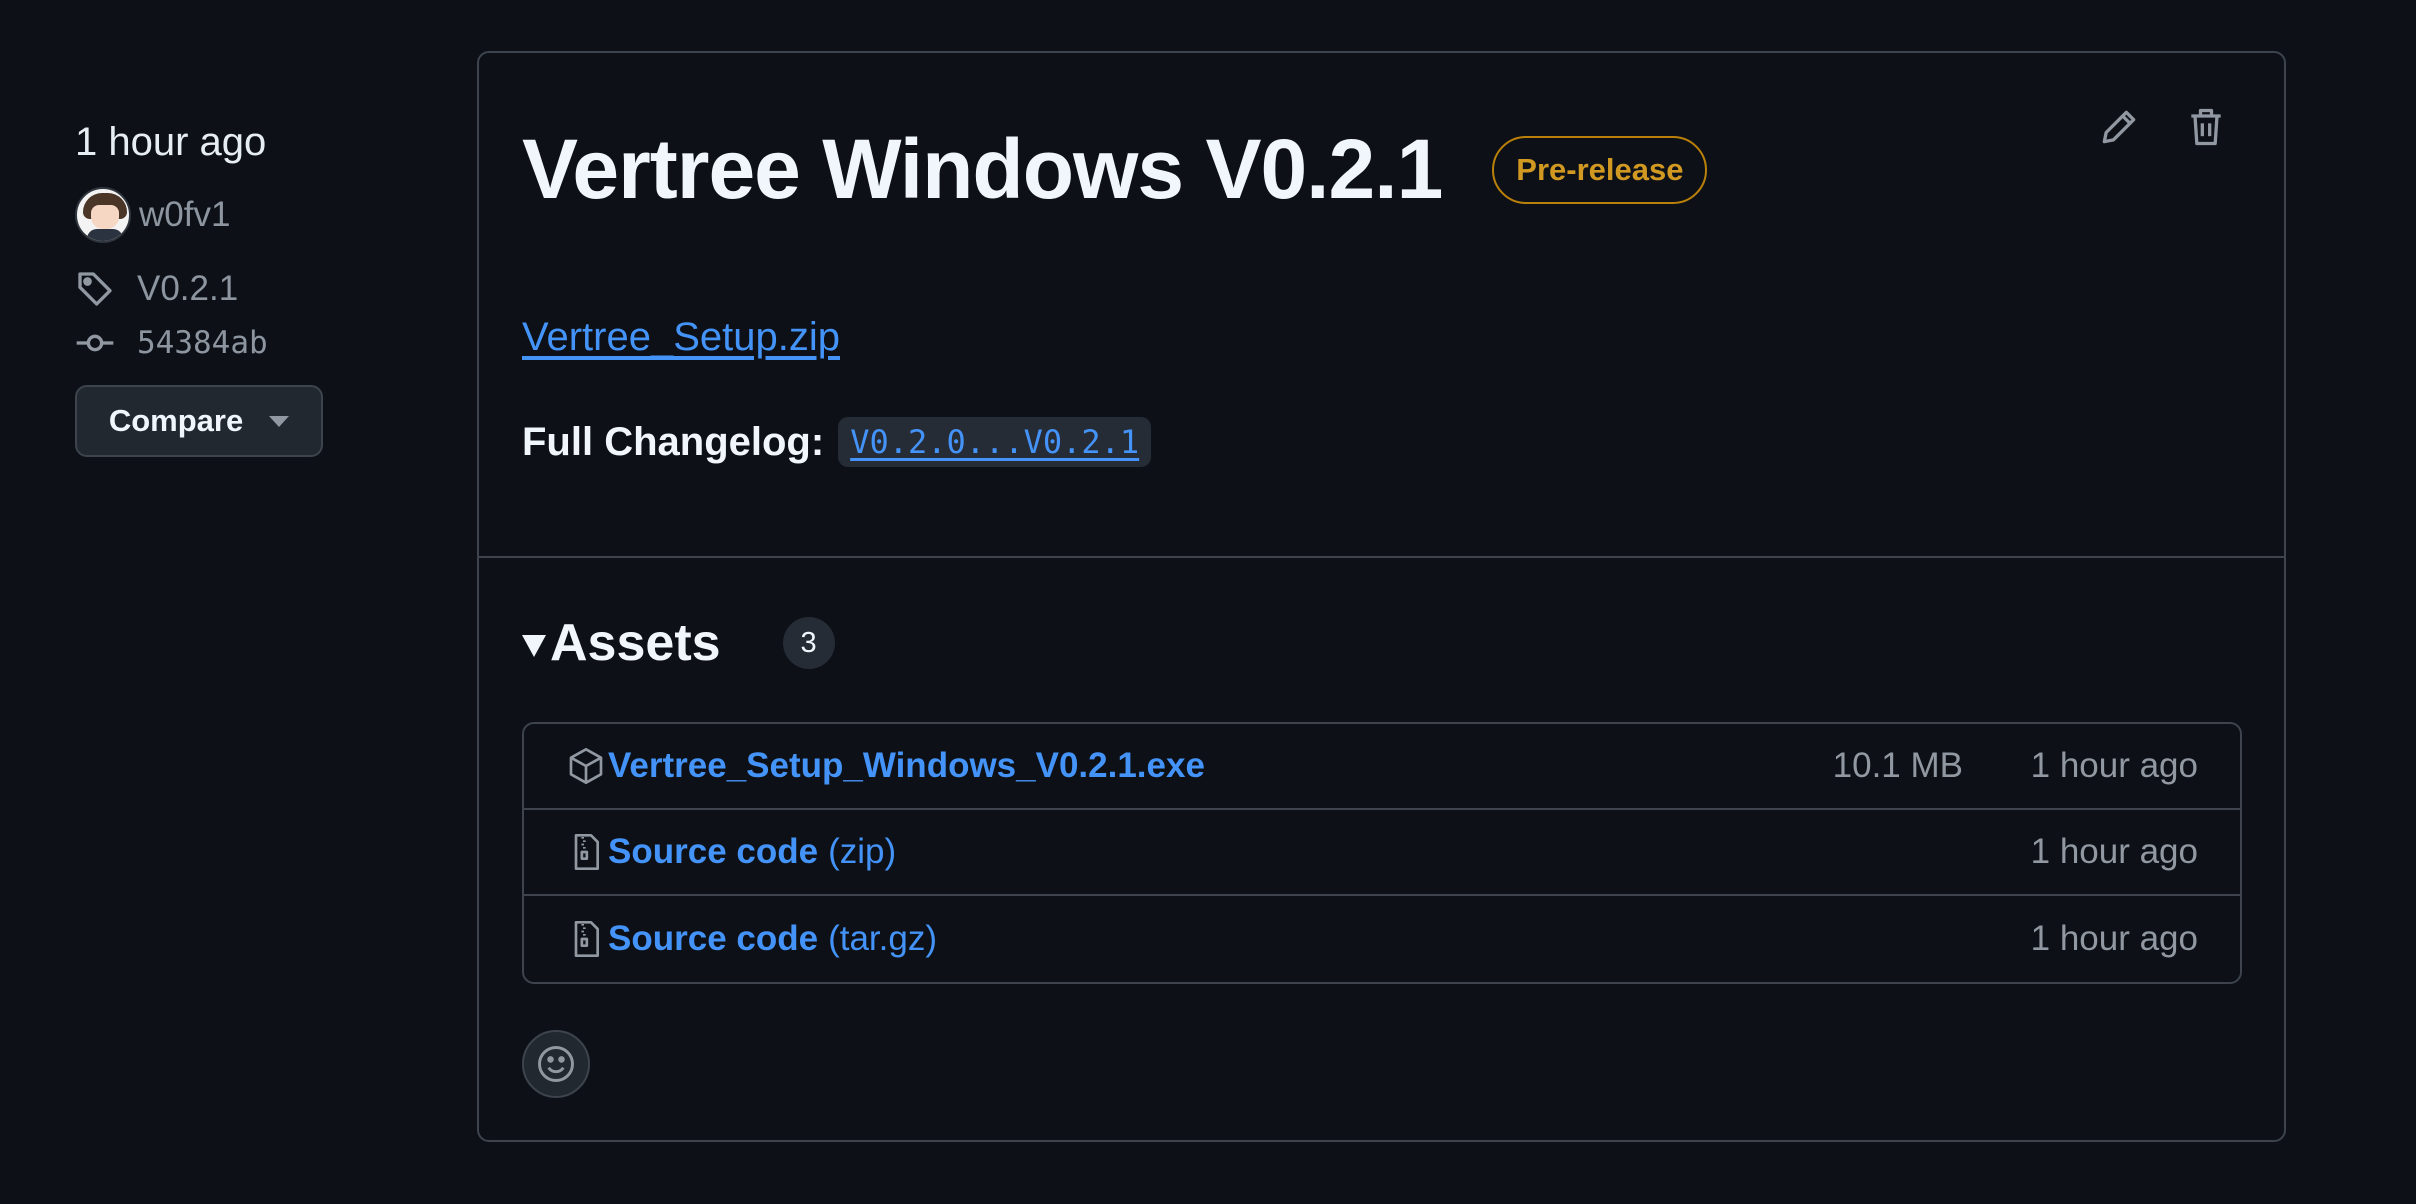 The width and height of the screenshot is (2416, 1204). What do you see at coordinates (279, 421) in the screenshot?
I see `chevron-down-icon` at bounding box center [279, 421].